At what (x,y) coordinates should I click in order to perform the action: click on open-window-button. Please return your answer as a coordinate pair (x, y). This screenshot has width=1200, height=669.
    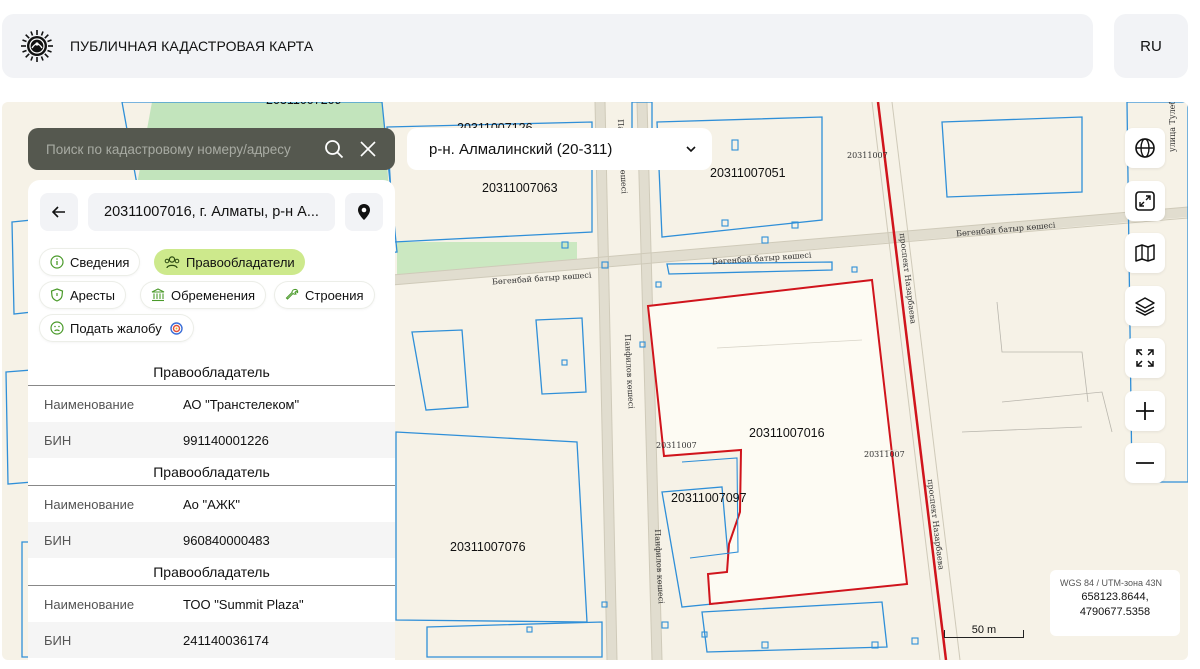
    Looking at the image, I should click on (1145, 201).